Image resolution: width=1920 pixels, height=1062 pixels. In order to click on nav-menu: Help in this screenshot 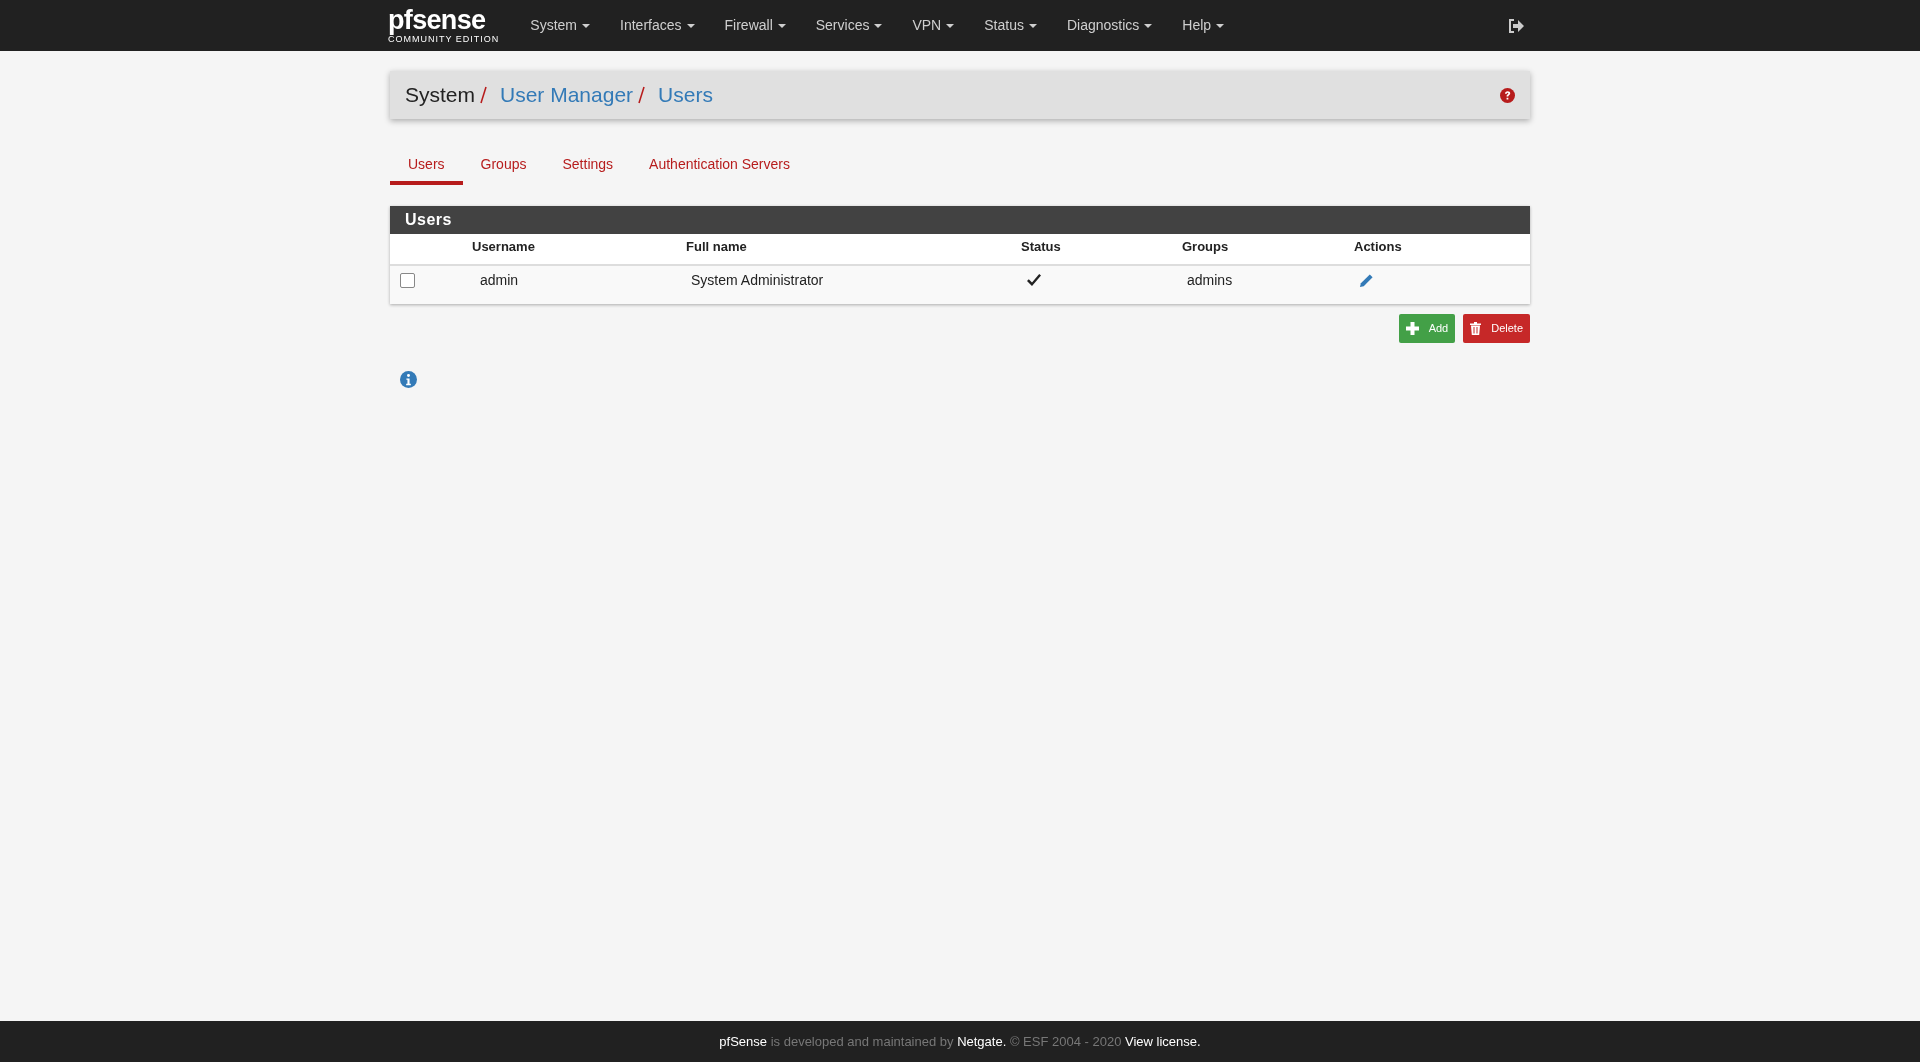, I will do `click(1203, 25)`.